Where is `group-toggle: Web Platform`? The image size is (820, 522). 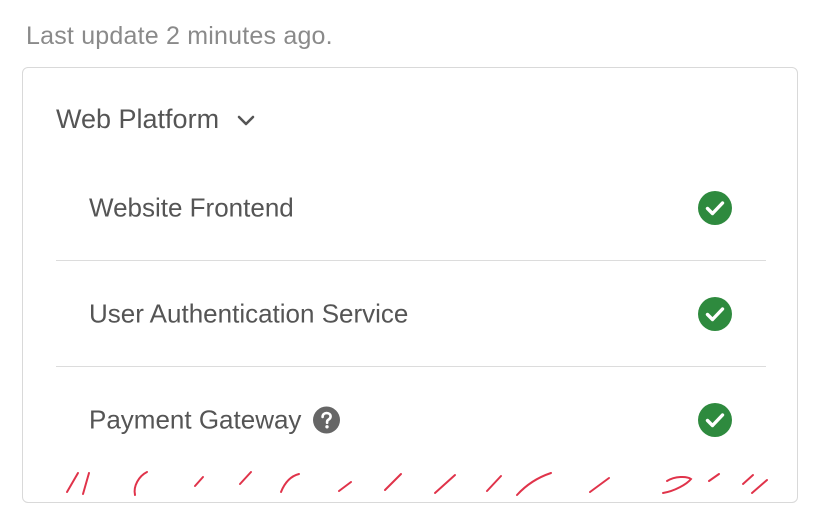
group-toggle: Web Platform is located at coordinates (156, 119).